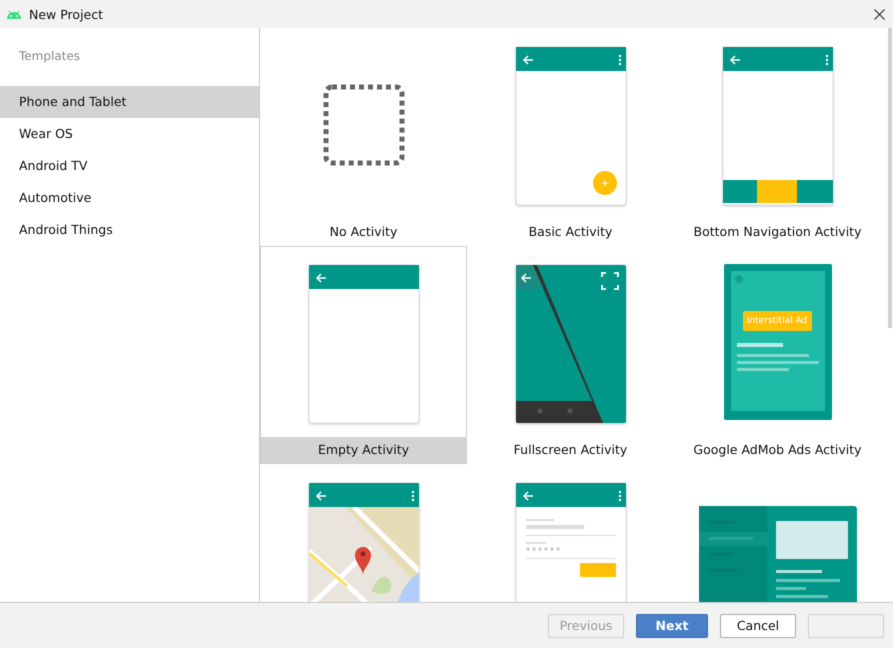 The image size is (893, 648). What do you see at coordinates (777, 321) in the screenshot?
I see `ad-label: Interstitial Ad` at bounding box center [777, 321].